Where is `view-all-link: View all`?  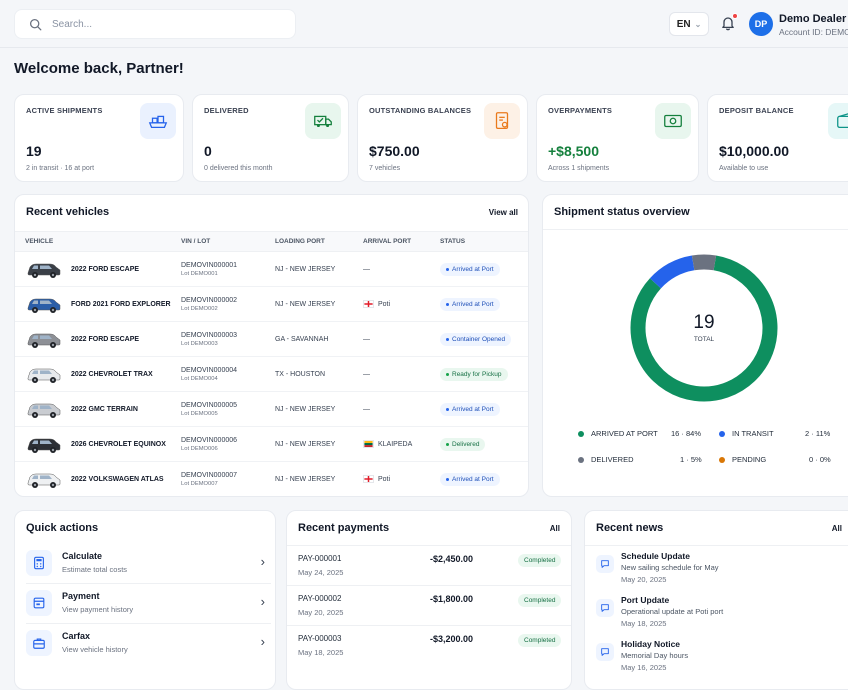
view-all-link: View all is located at coordinates (503, 212).